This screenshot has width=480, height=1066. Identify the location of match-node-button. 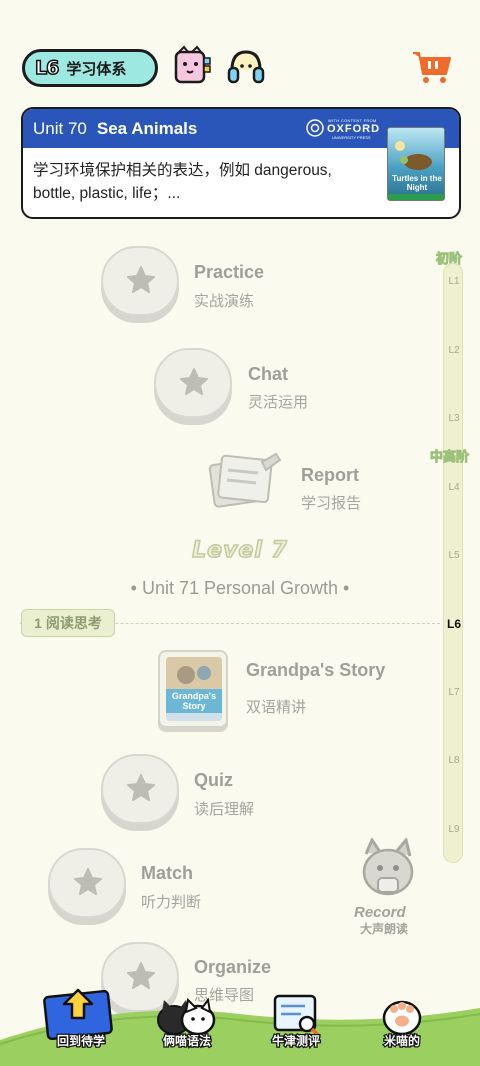
(87, 883).